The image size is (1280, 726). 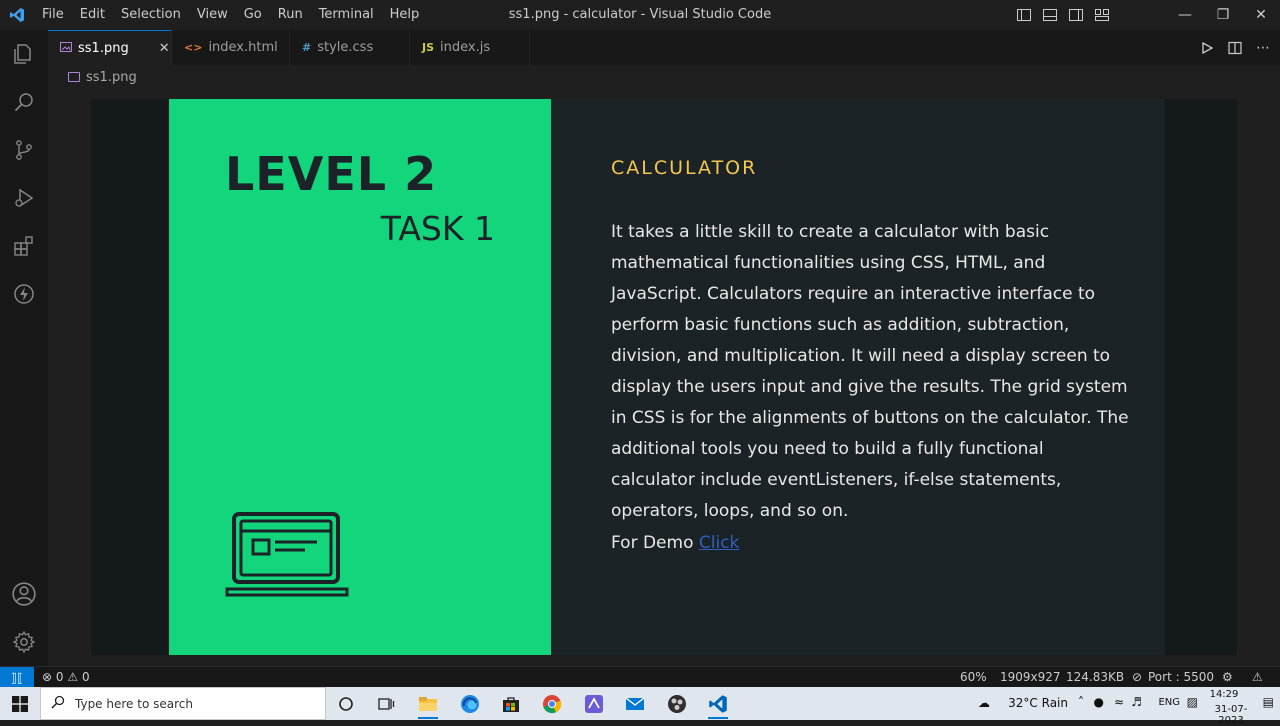 What do you see at coordinates (103, 48) in the screenshot?
I see `tab-label: ss1.png` at bounding box center [103, 48].